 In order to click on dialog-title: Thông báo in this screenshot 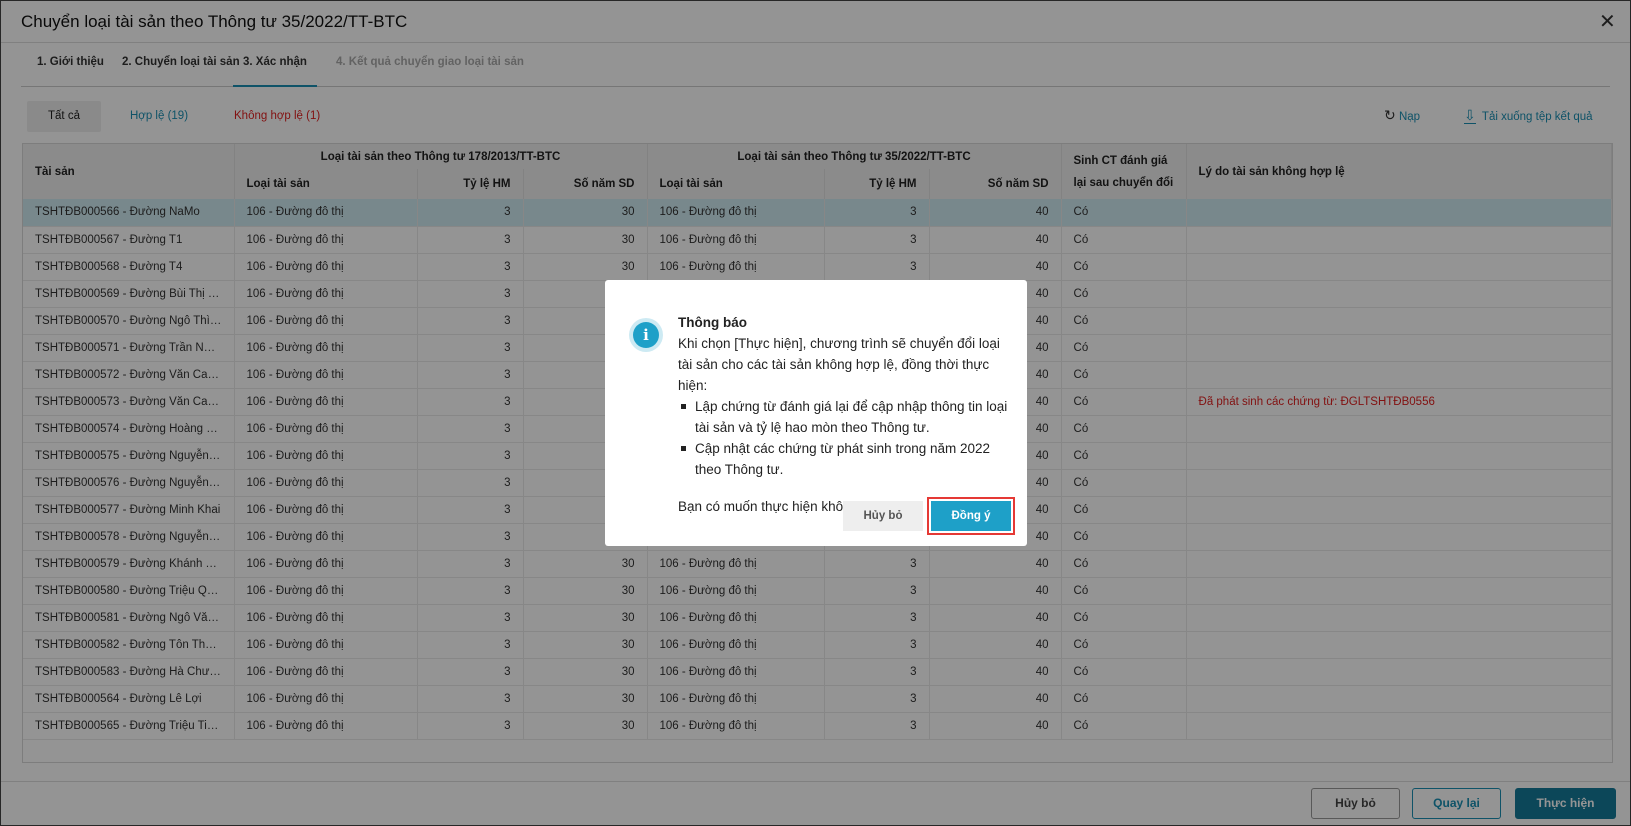, I will do `click(712, 322)`.